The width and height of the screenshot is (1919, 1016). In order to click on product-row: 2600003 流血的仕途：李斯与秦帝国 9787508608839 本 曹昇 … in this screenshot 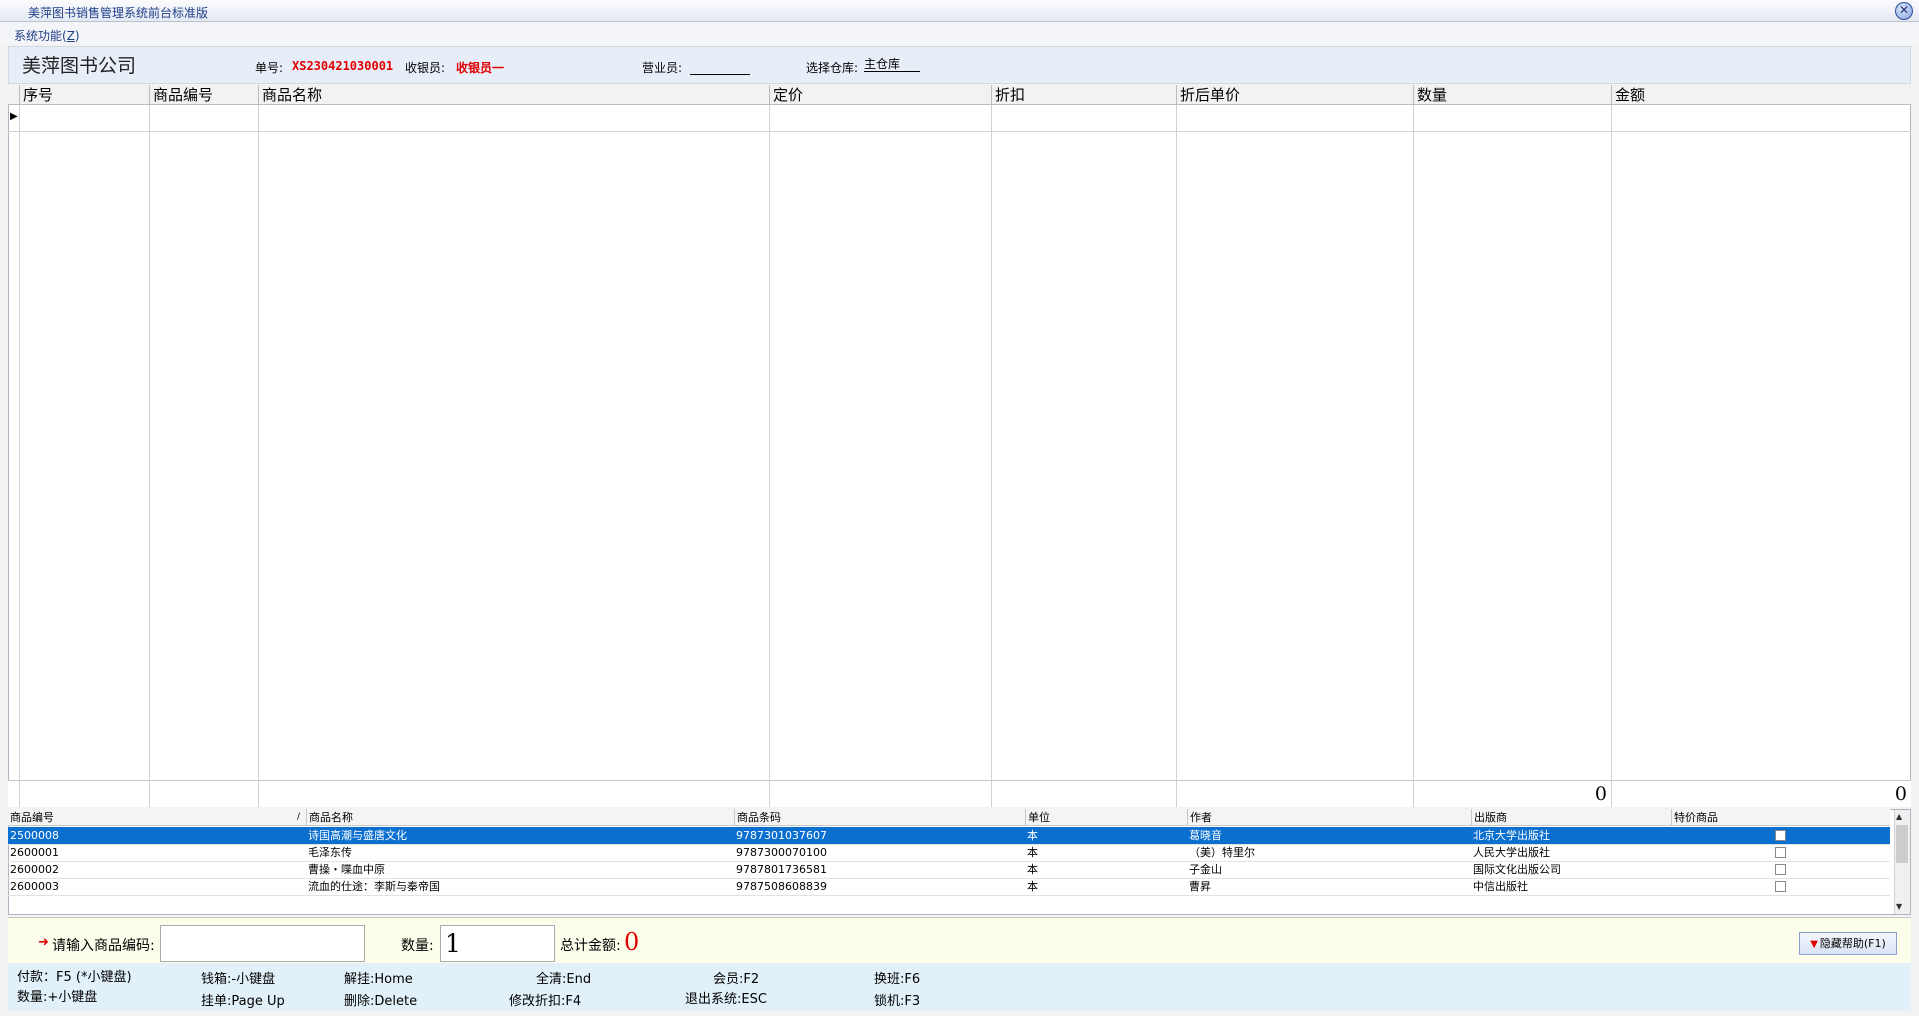, I will do `click(949, 887)`.